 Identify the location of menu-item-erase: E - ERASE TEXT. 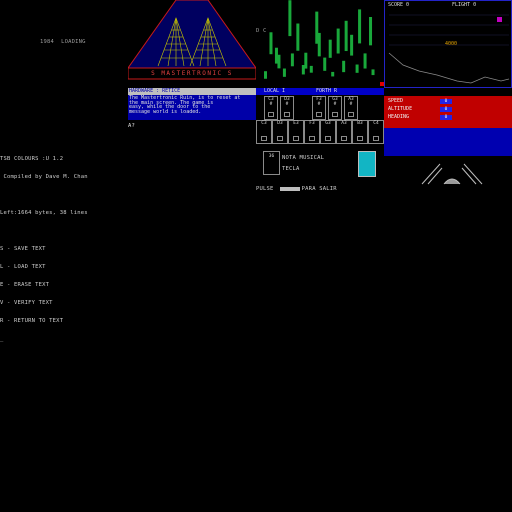
(63, 285).